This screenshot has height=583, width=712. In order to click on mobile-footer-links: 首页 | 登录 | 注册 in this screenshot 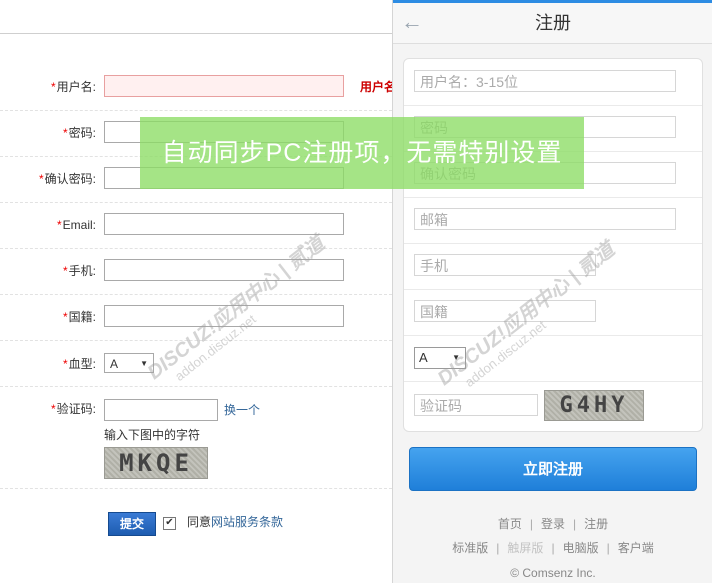, I will do `click(552, 524)`.